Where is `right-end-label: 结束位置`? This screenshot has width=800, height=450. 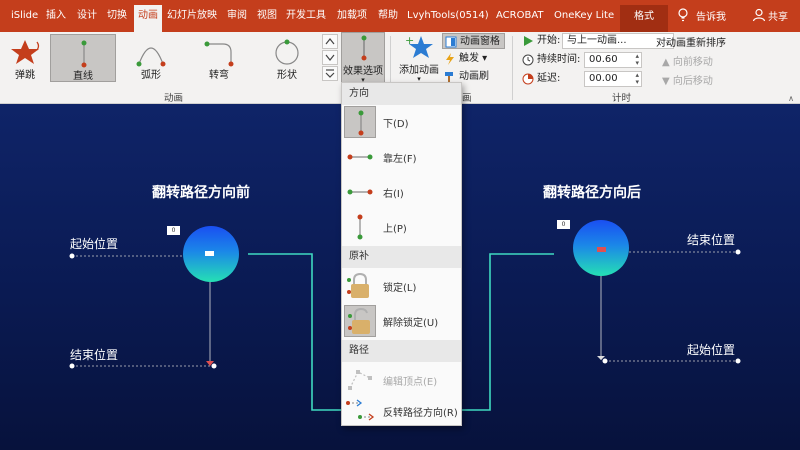
right-end-label: 结束位置 is located at coordinates (711, 239).